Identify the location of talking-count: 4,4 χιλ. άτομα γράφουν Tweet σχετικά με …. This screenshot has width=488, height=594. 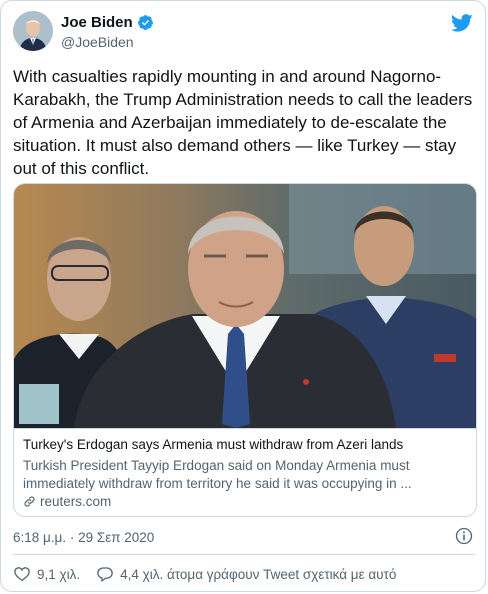
(258, 574).